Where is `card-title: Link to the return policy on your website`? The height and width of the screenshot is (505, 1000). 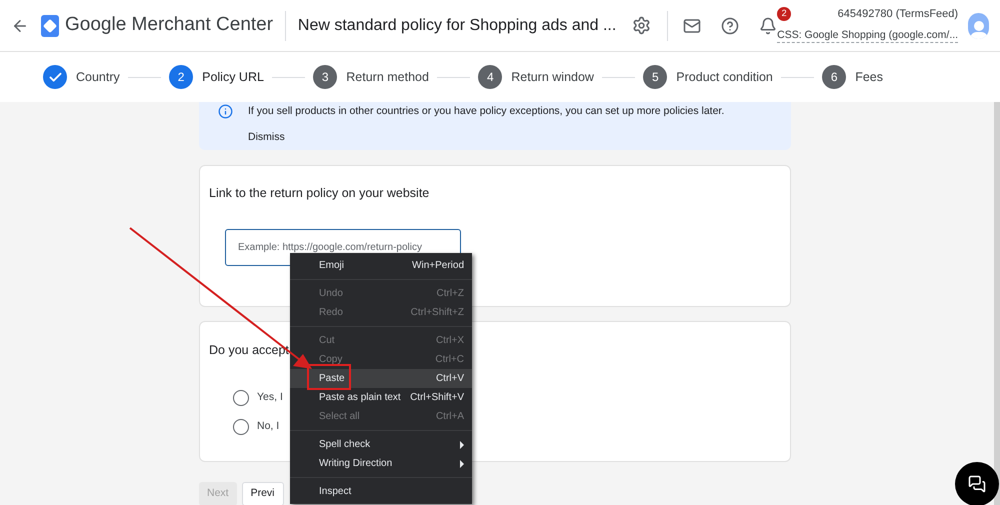
card-title: Link to the return policy on your website is located at coordinates (319, 193).